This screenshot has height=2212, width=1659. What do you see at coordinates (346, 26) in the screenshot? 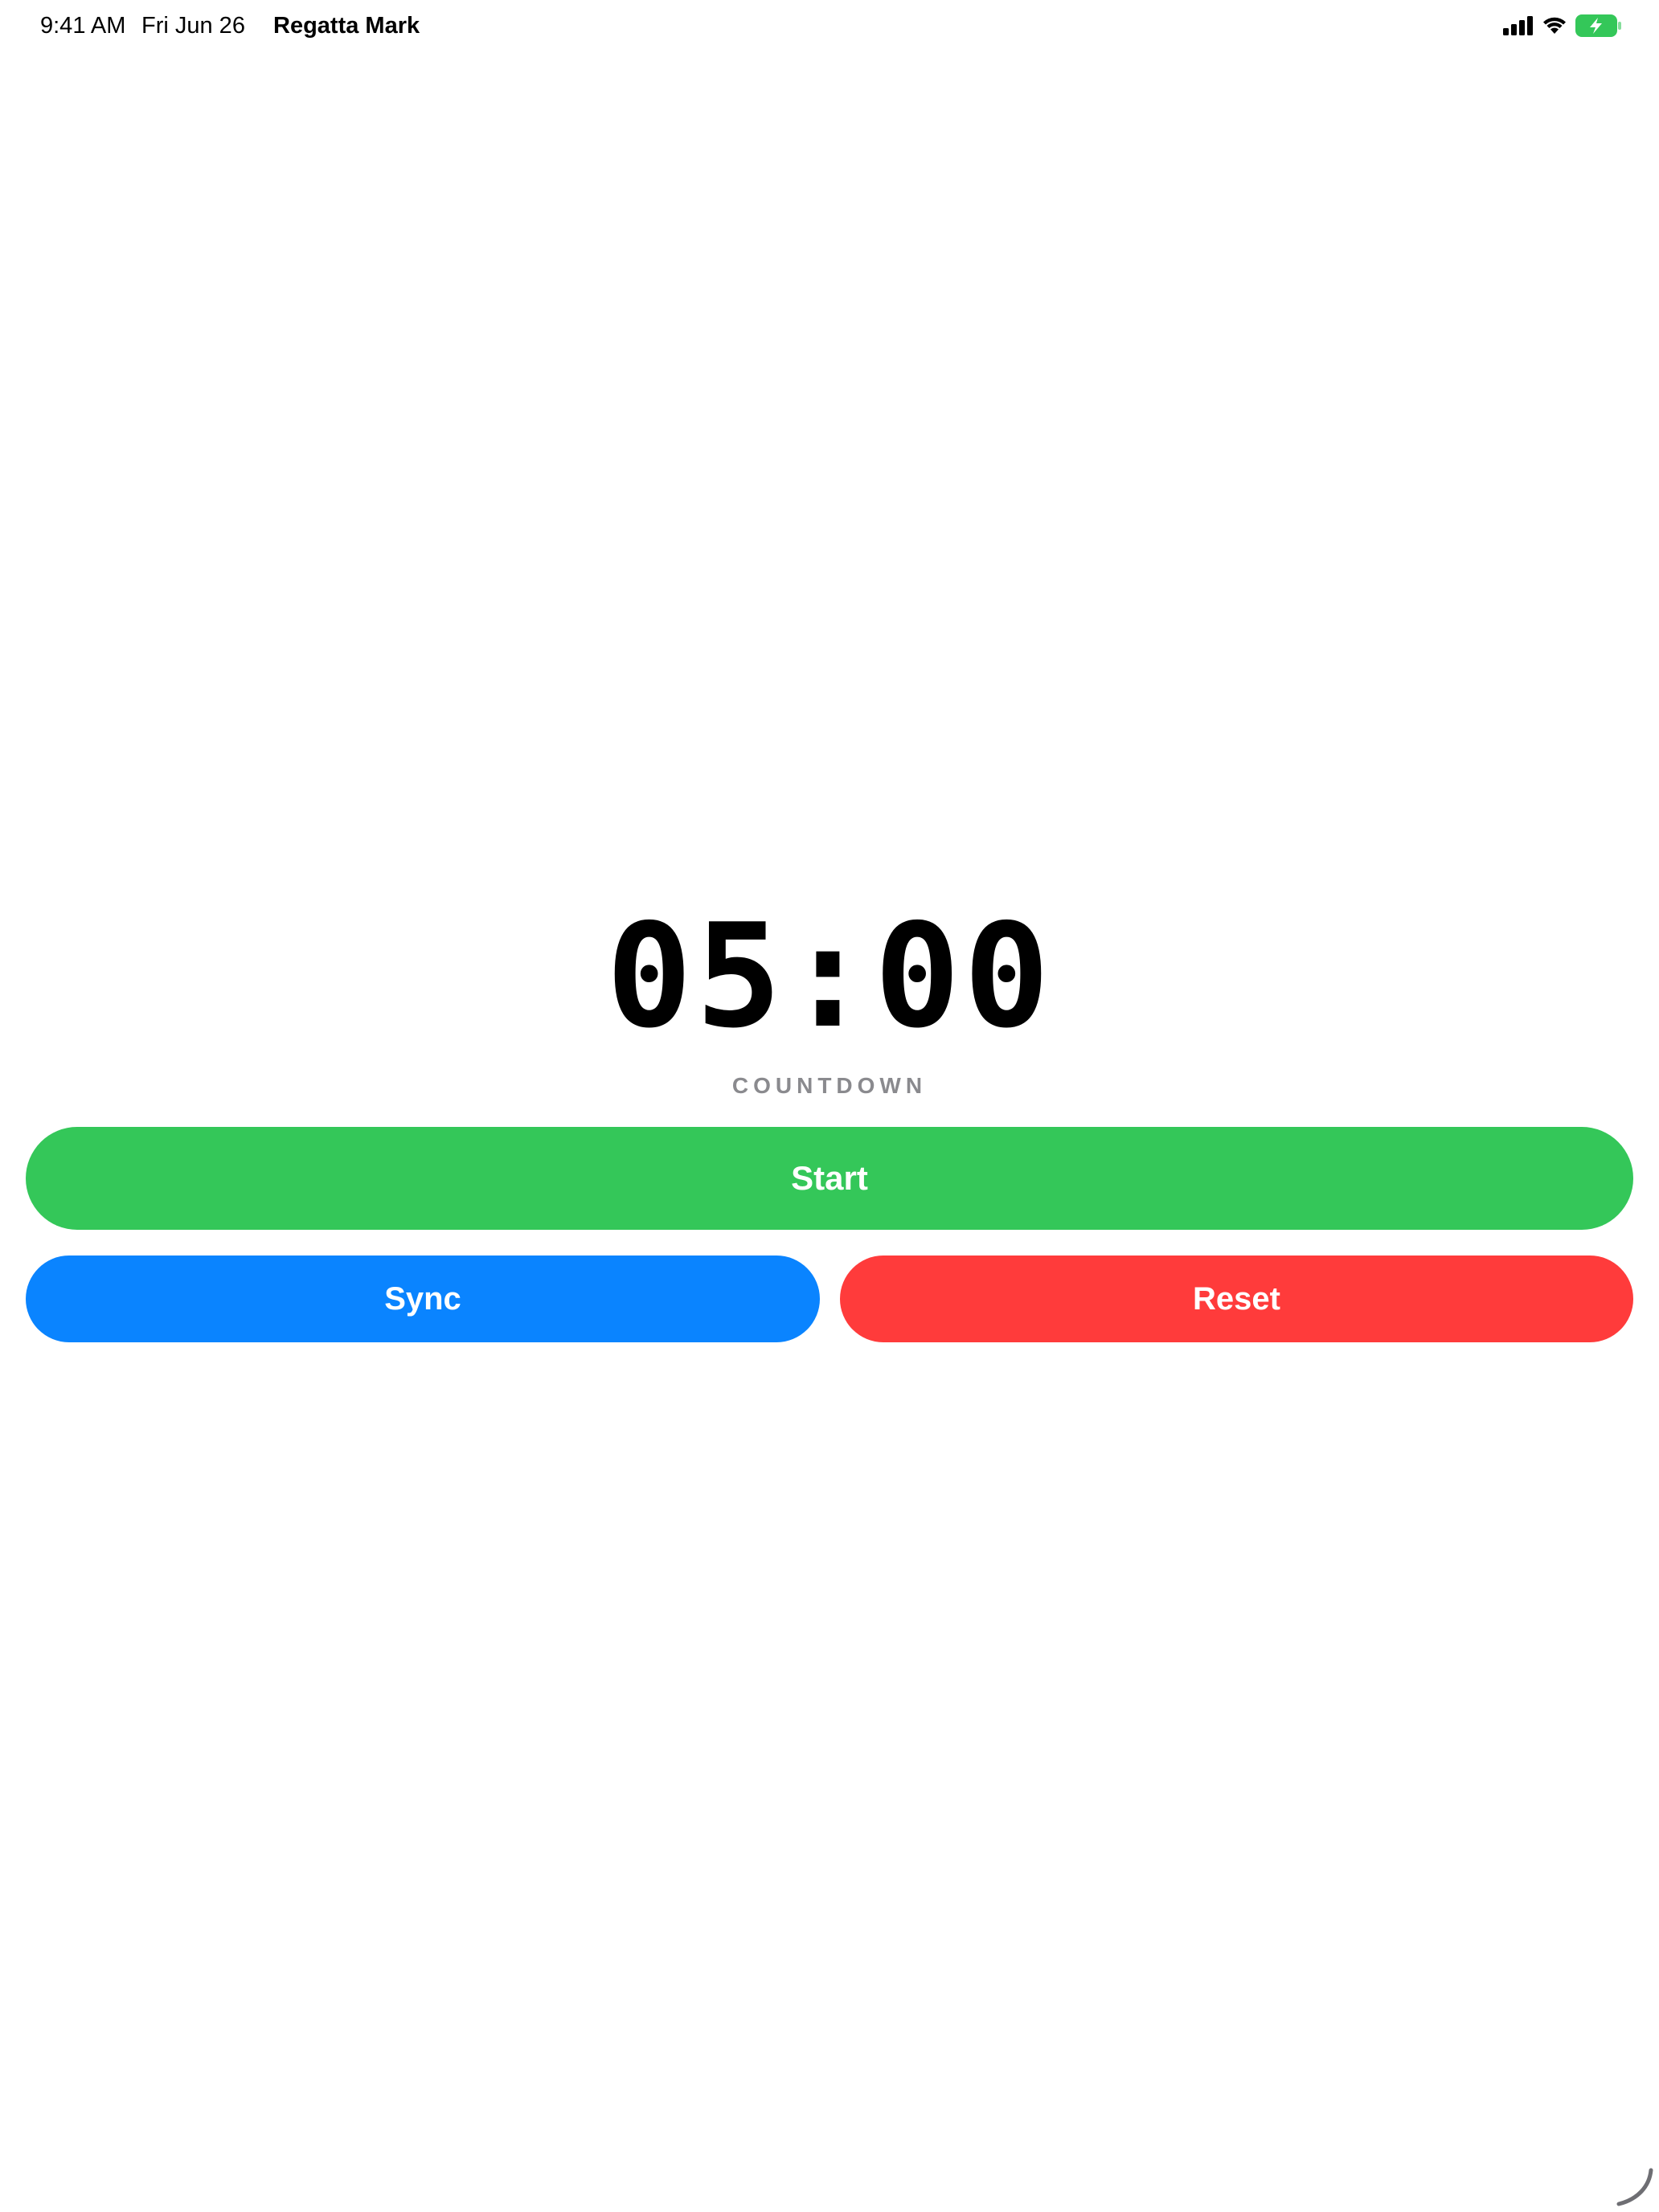
I see `status-app-name: Regatta Mark` at bounding box center [346, 26].